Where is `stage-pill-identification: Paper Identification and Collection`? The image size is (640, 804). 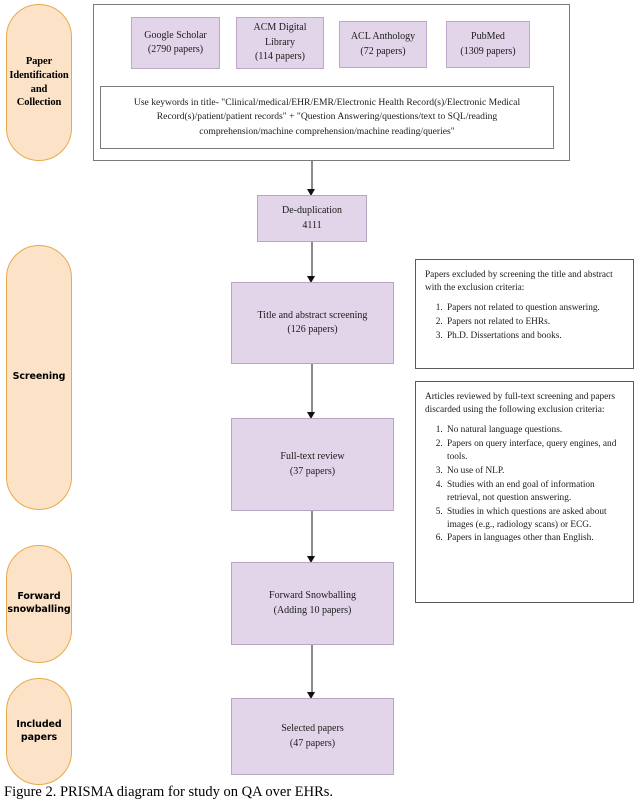
stage-pill-identification: Paper Identification and Collection is located at coordinates (39, 82).